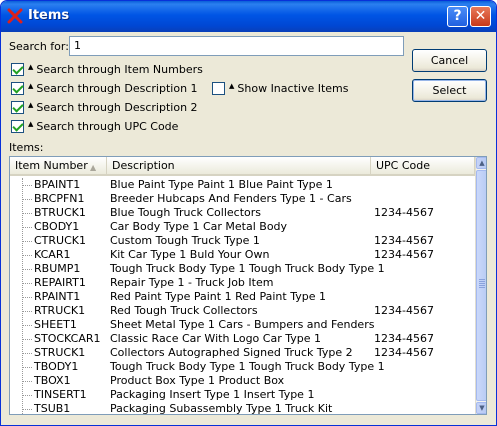 The height and width of the screenshot is (426, 497). I want to click on option-upc-code: ▲ Search through UPC Code, so click(94, 126).